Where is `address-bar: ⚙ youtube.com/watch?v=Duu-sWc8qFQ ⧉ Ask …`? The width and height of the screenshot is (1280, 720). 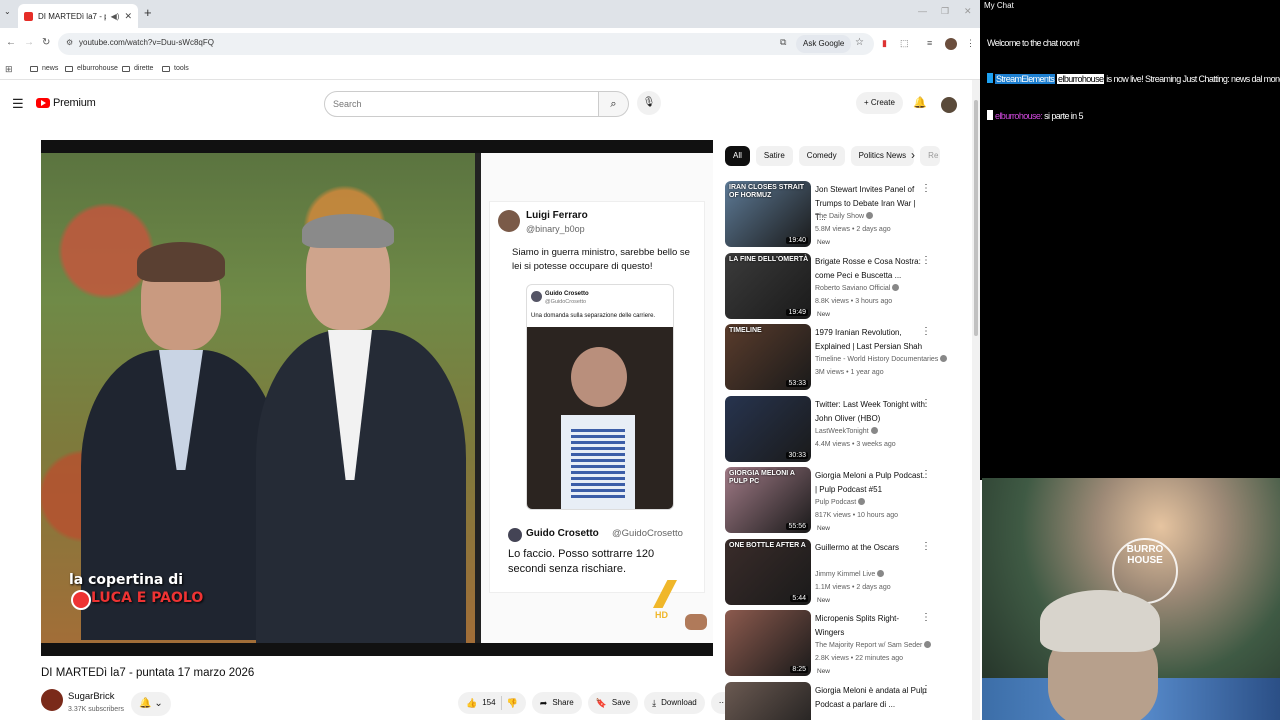
address-bar: ⚙ youtube.com/watch?v=Duu-sWc8qFQ ⧉ Ask … is located at coordinates (466, 44).